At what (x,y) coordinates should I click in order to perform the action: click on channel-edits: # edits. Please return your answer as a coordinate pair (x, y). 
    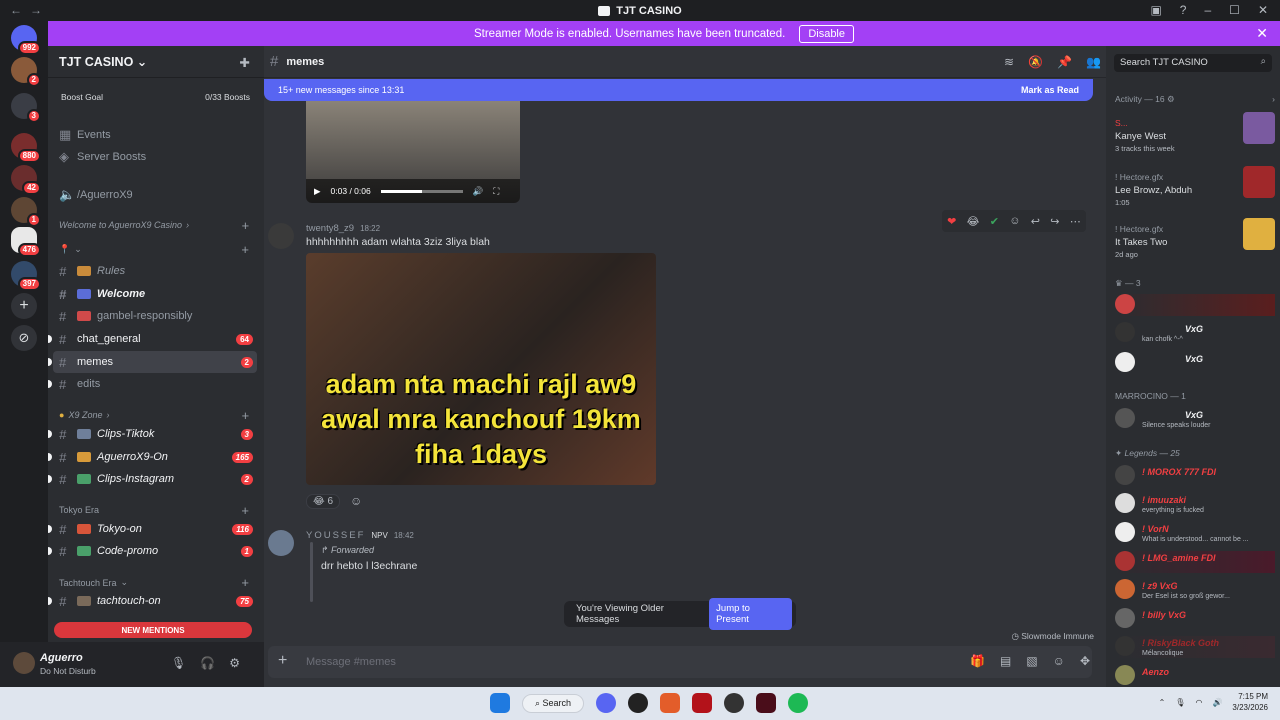
    Looking at the image, I should click on (152, 384).